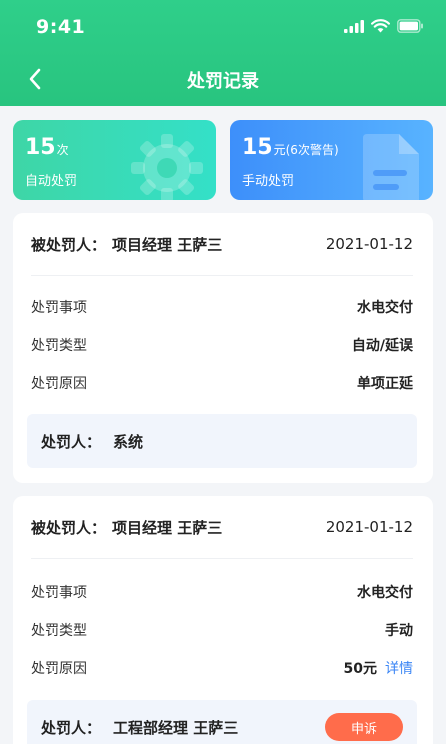 The width and height of the screenshot is (446, 744). What do you see at coordinates (385, 384) in the screenshot?
I see `detail-value: 单项正延` at bounding box center [385, 384].